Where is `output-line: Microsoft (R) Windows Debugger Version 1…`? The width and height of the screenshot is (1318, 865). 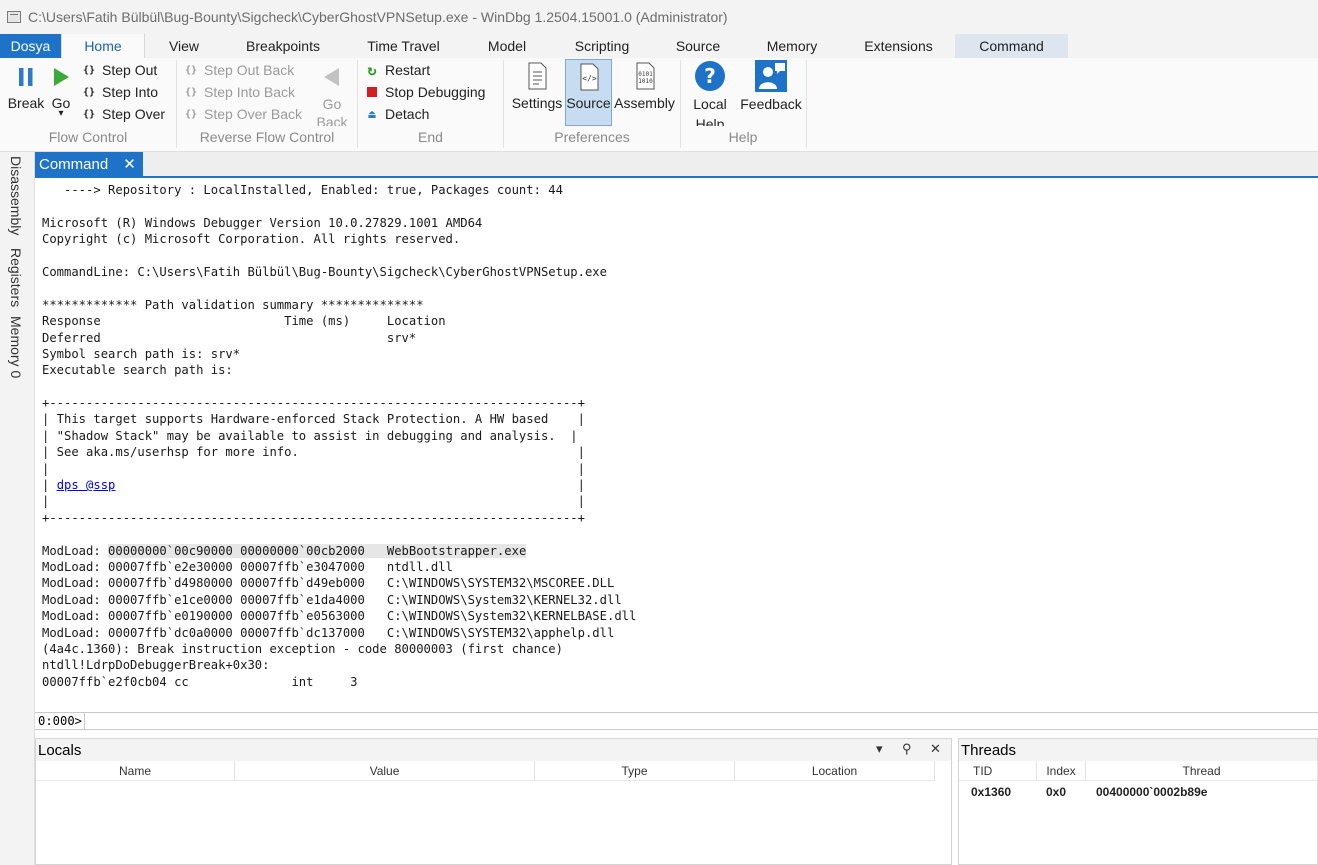
output-line: Microsoft (R) Windows Debugger Version 1… is located at coordinates (262, 222).